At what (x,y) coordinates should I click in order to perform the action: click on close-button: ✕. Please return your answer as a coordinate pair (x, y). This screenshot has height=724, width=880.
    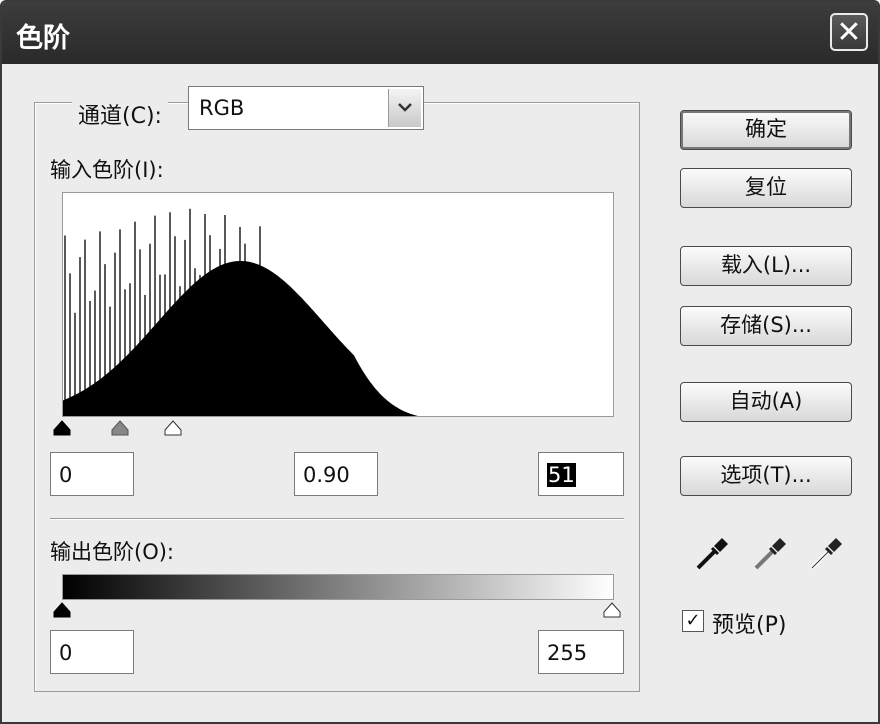
    Looking at the image, I should click on (849, 32).